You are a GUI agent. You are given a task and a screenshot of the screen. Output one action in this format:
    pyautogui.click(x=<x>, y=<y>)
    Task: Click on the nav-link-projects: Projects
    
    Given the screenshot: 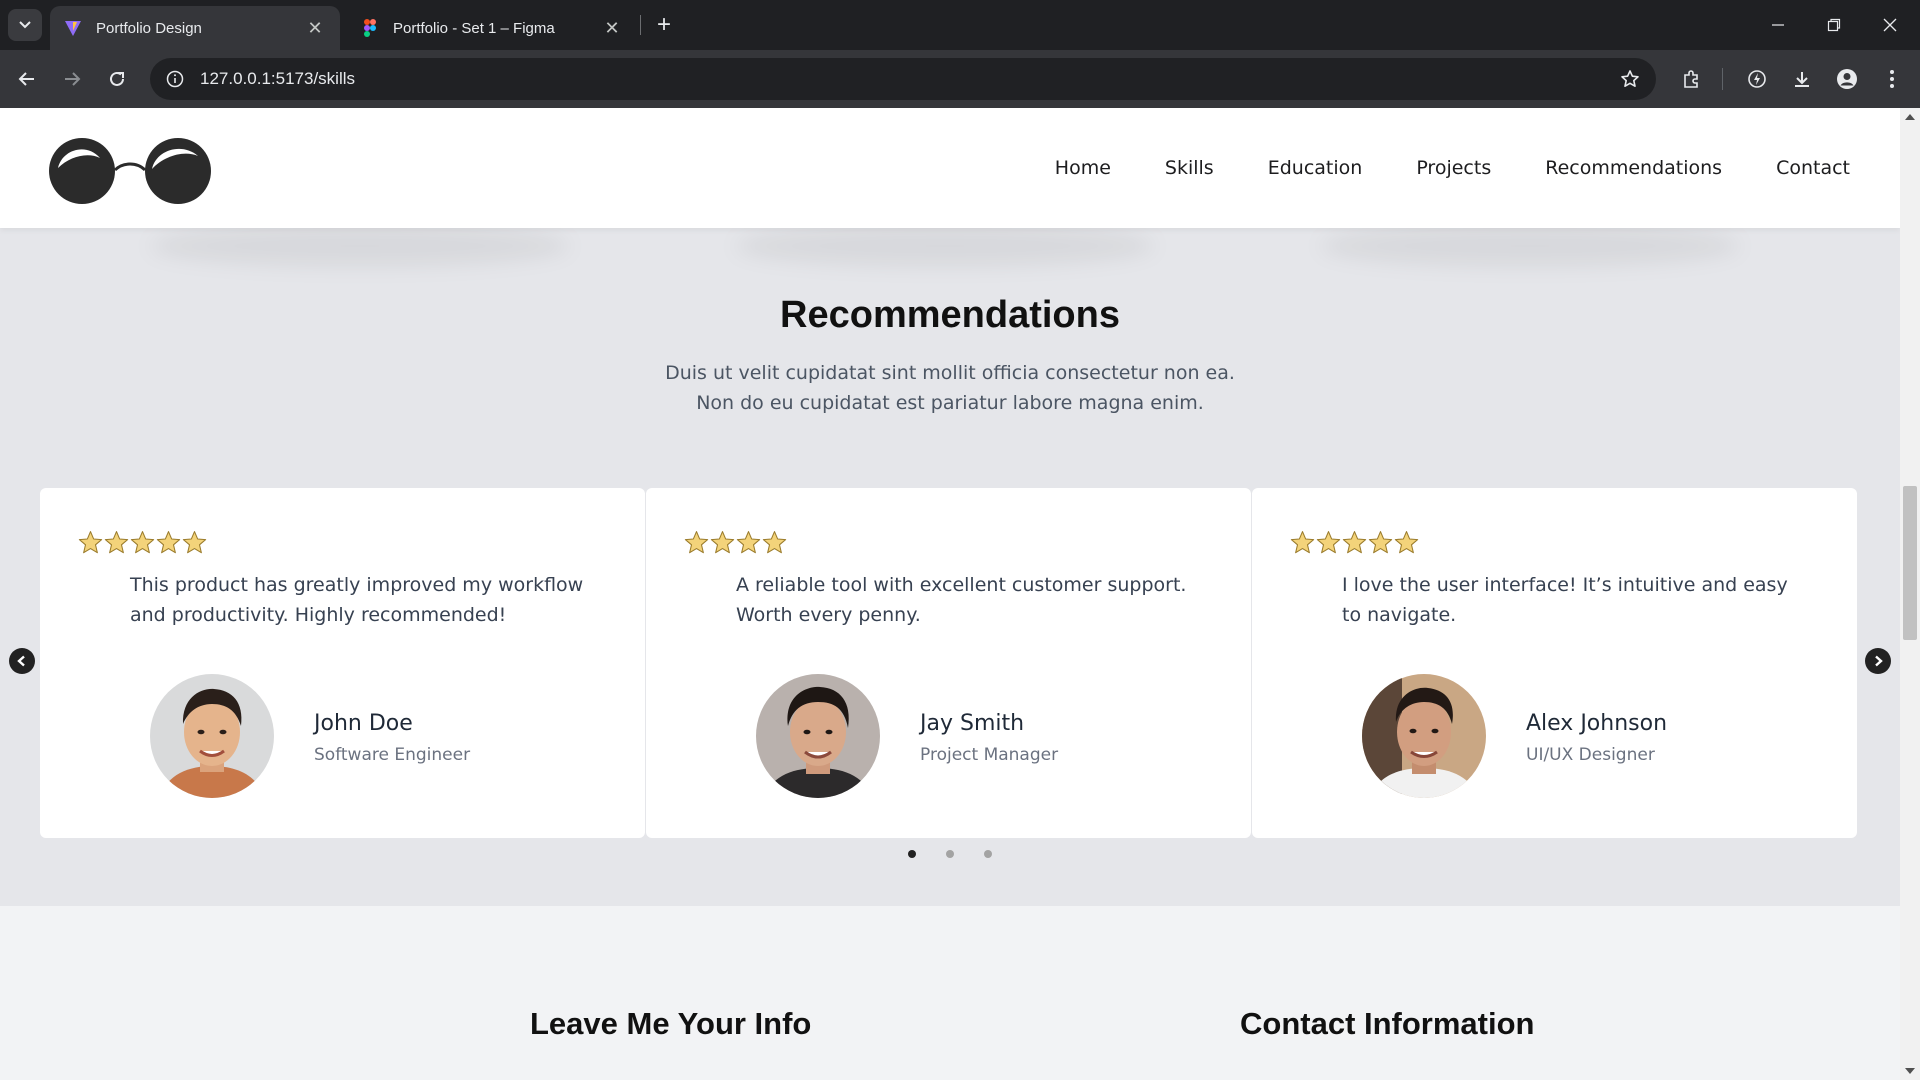 What is the action you would take?
    pyautogui.click(x=1453, y=168)
    